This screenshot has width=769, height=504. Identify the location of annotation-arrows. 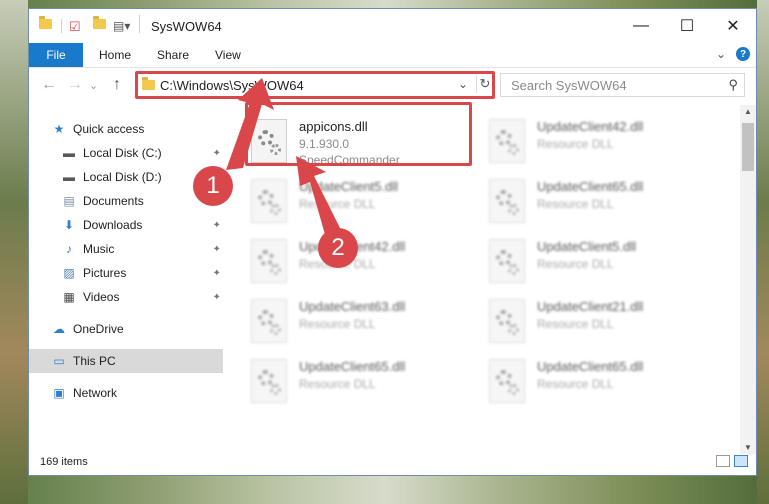
(283, 158).